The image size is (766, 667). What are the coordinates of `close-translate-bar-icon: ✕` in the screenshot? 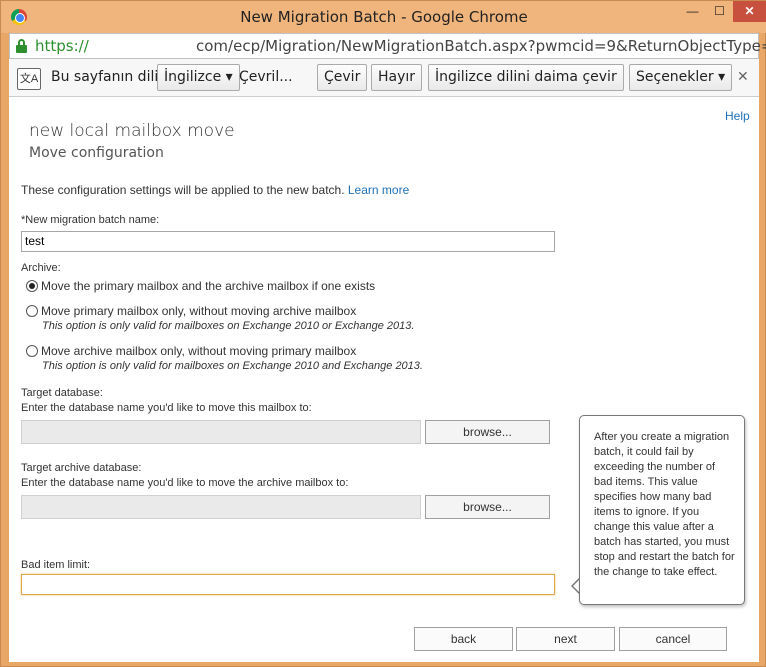 It's located at (743, 76).